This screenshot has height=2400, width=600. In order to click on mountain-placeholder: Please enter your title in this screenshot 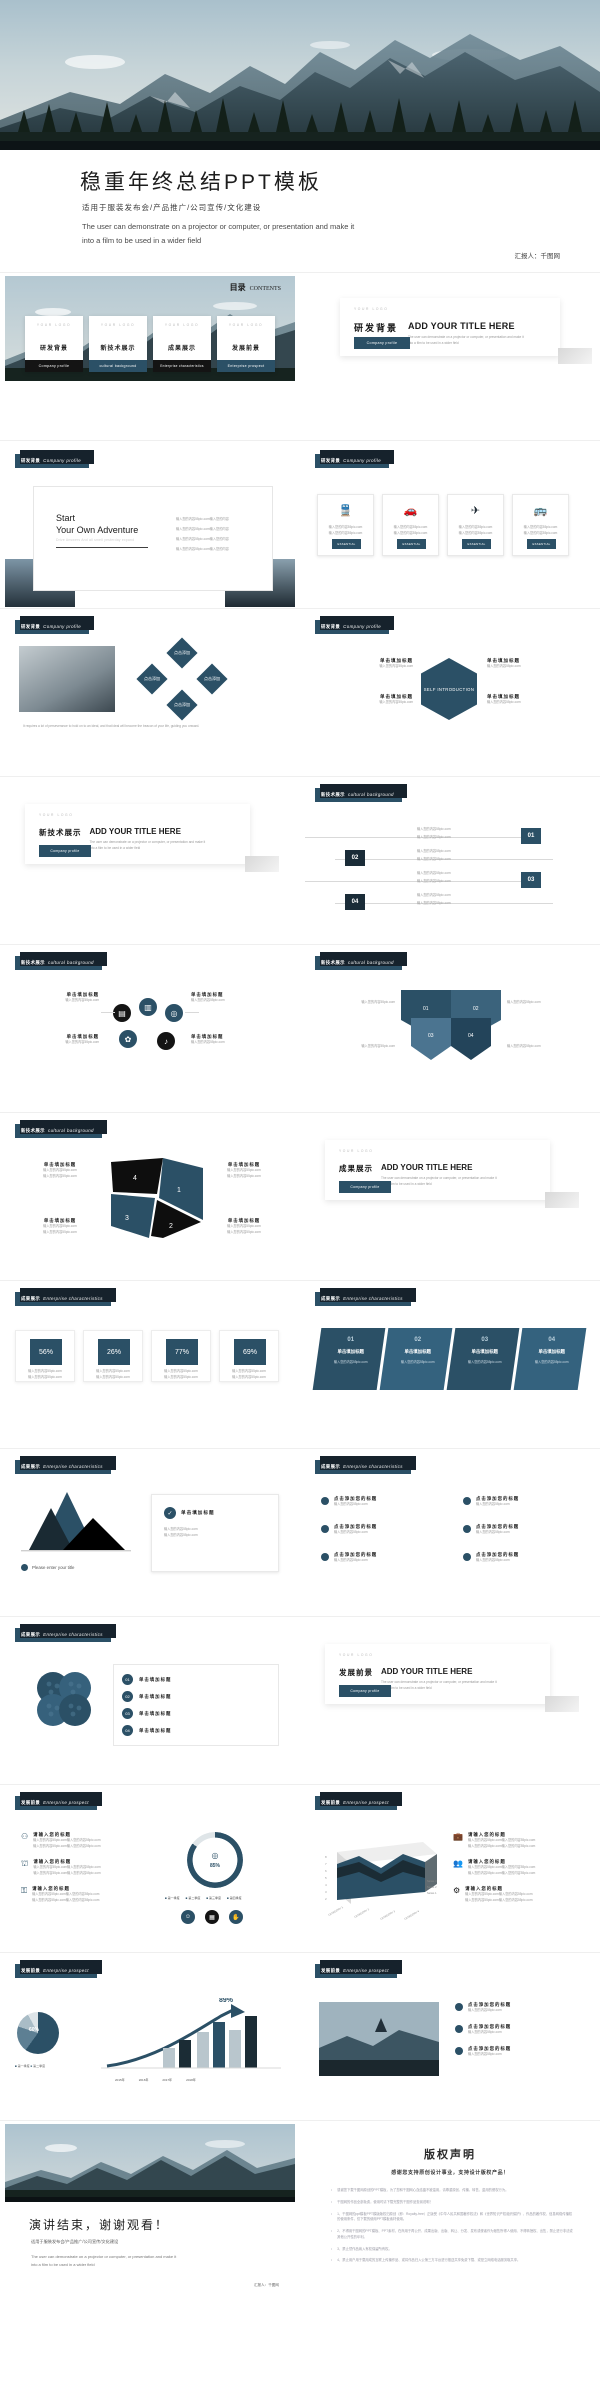, I will do `click(47, 1567)`.